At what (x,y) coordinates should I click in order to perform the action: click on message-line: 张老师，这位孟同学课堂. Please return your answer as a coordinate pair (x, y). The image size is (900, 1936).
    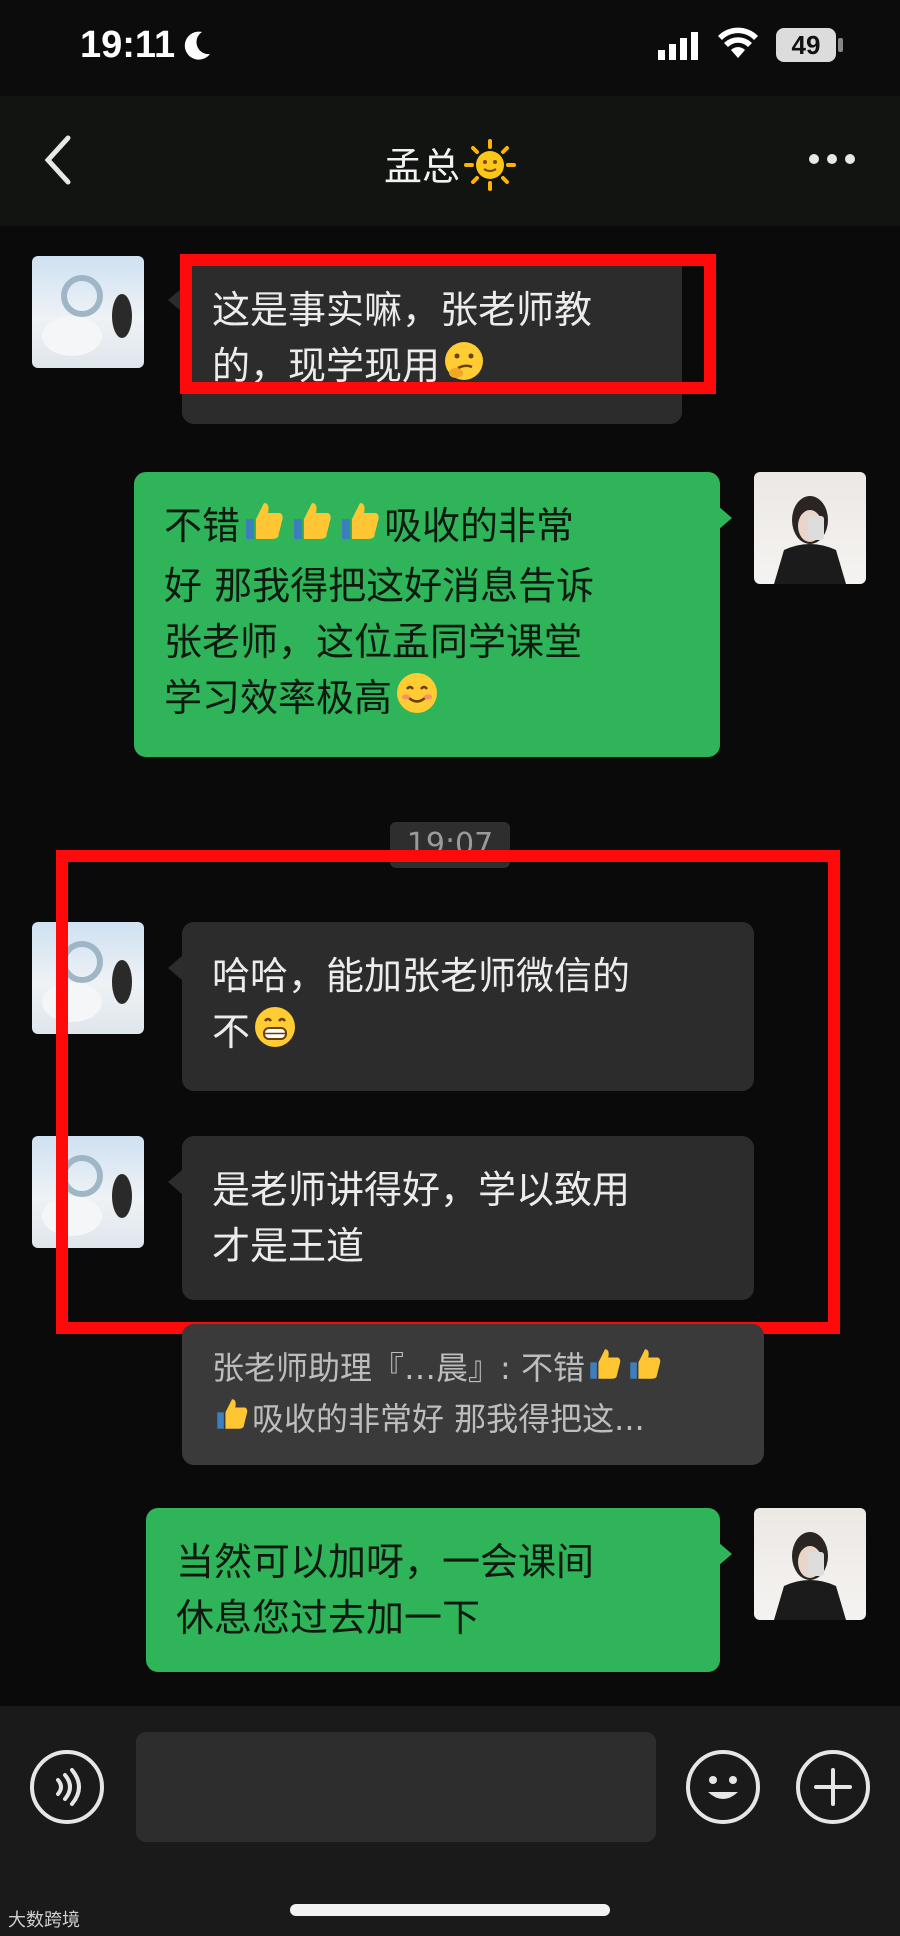
    Looking at the image, I should click on (373, 642).